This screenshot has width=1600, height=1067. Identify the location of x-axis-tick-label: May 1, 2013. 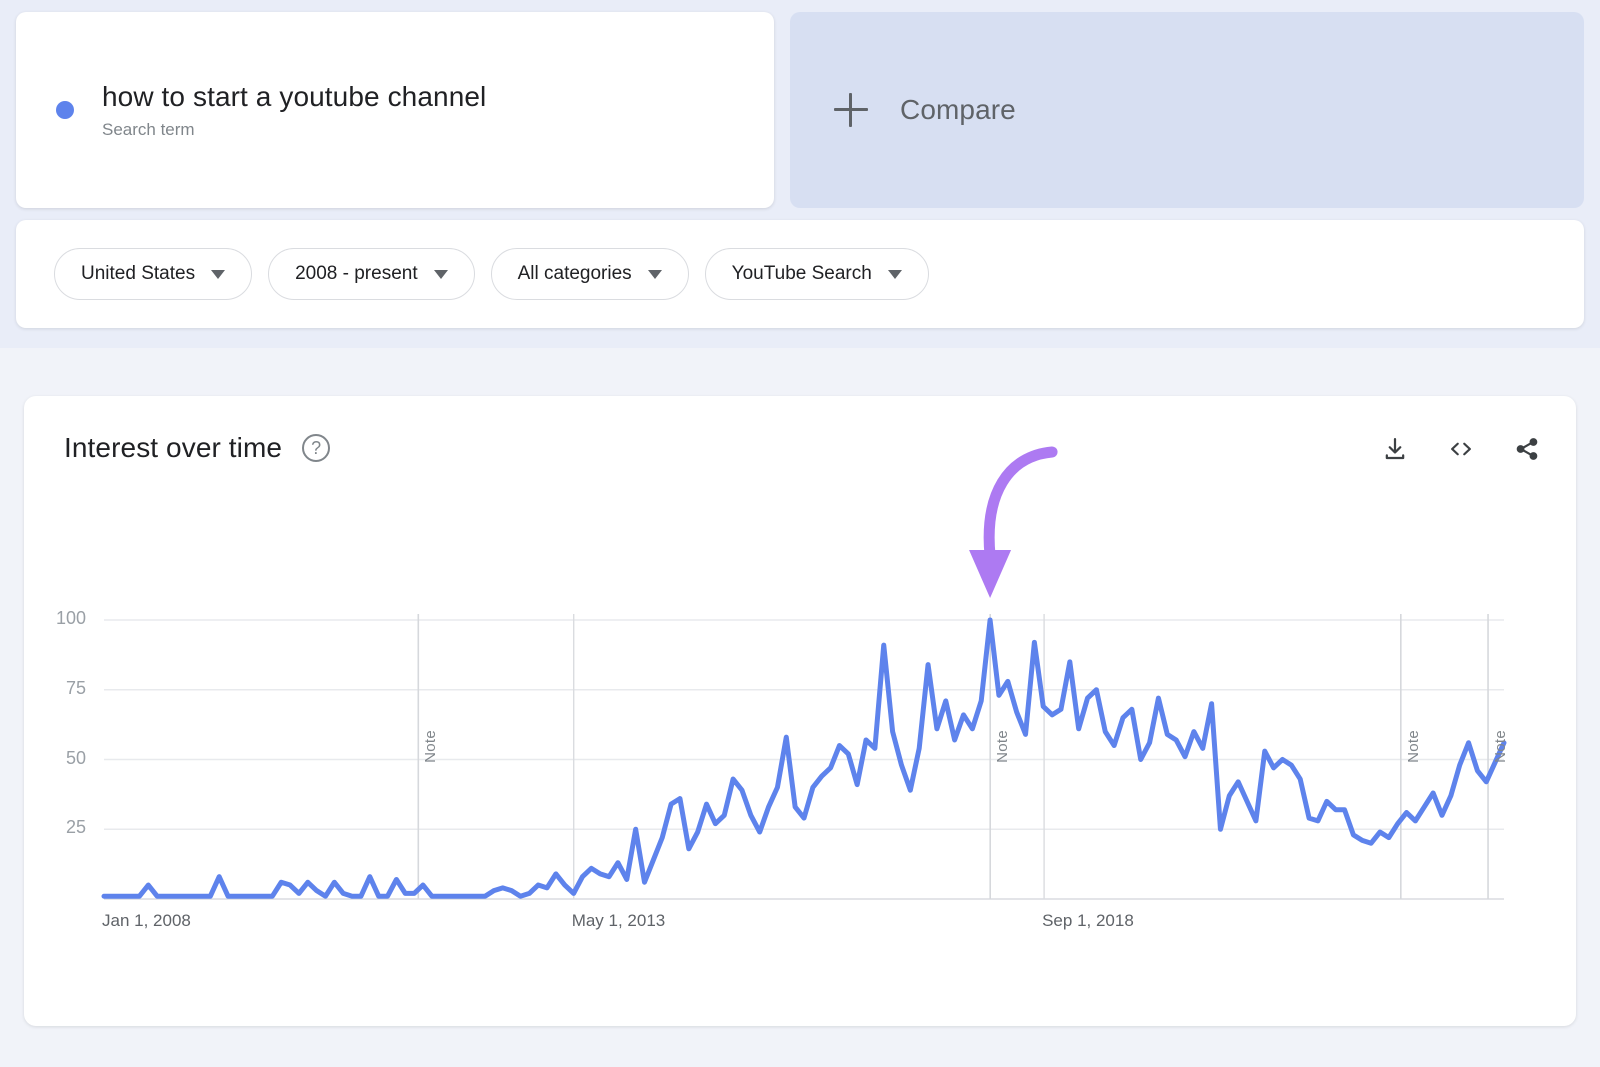
(618, 920).